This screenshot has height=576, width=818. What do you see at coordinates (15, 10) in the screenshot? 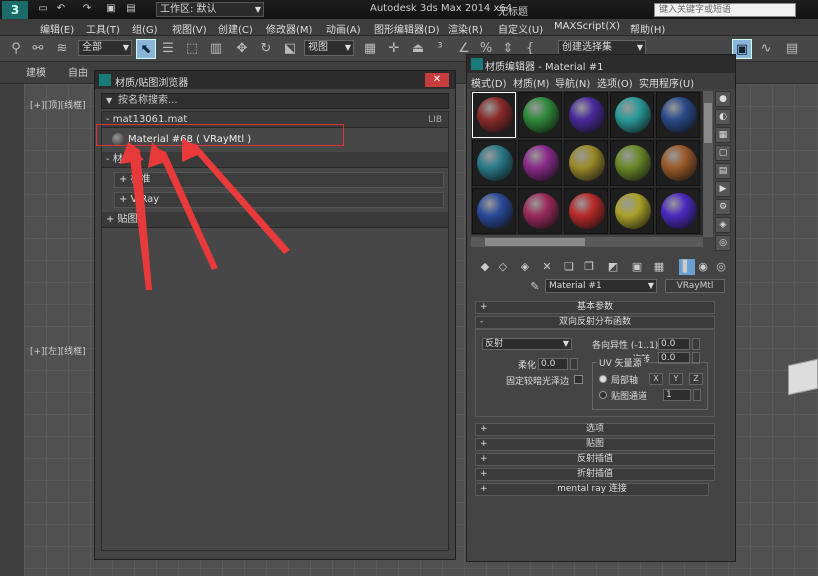
I see `app-logo-icon: 3` at bounding box center [15, 10].